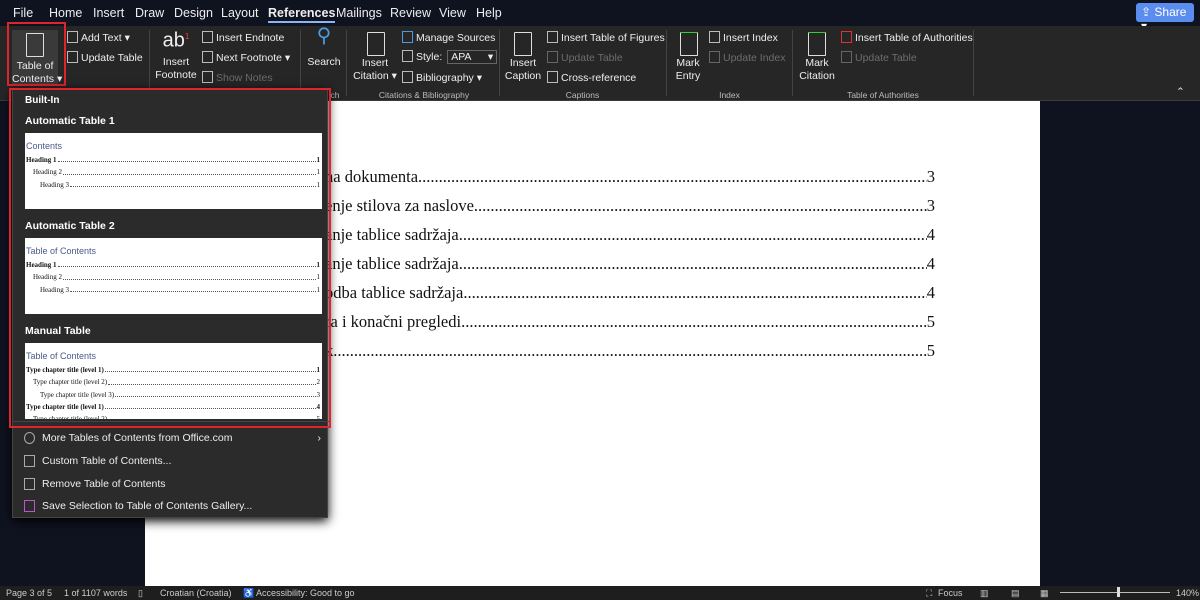 This screenshot has width=1200, height=600. Describe the element at coordinates (29, 506) in the screenshot. I see `save-gallery-icon` at that location.